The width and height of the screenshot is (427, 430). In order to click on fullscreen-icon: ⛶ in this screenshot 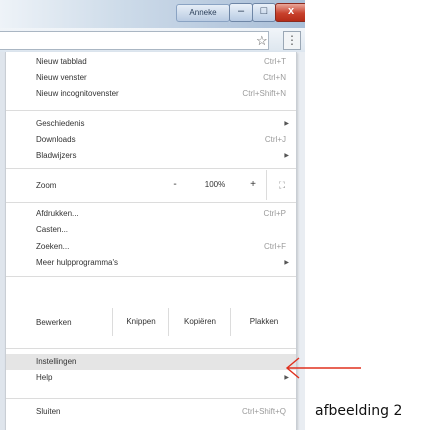, I will do `click(281, 185)`.